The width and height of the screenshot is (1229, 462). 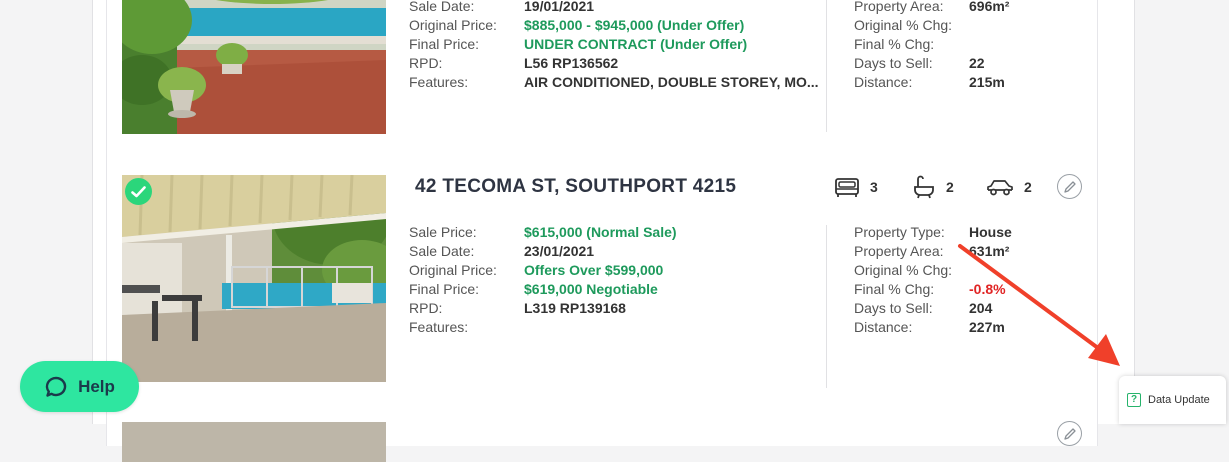 I want to click on detail-value: $615,000 (Normal Sale), so click(x=600, y=232).